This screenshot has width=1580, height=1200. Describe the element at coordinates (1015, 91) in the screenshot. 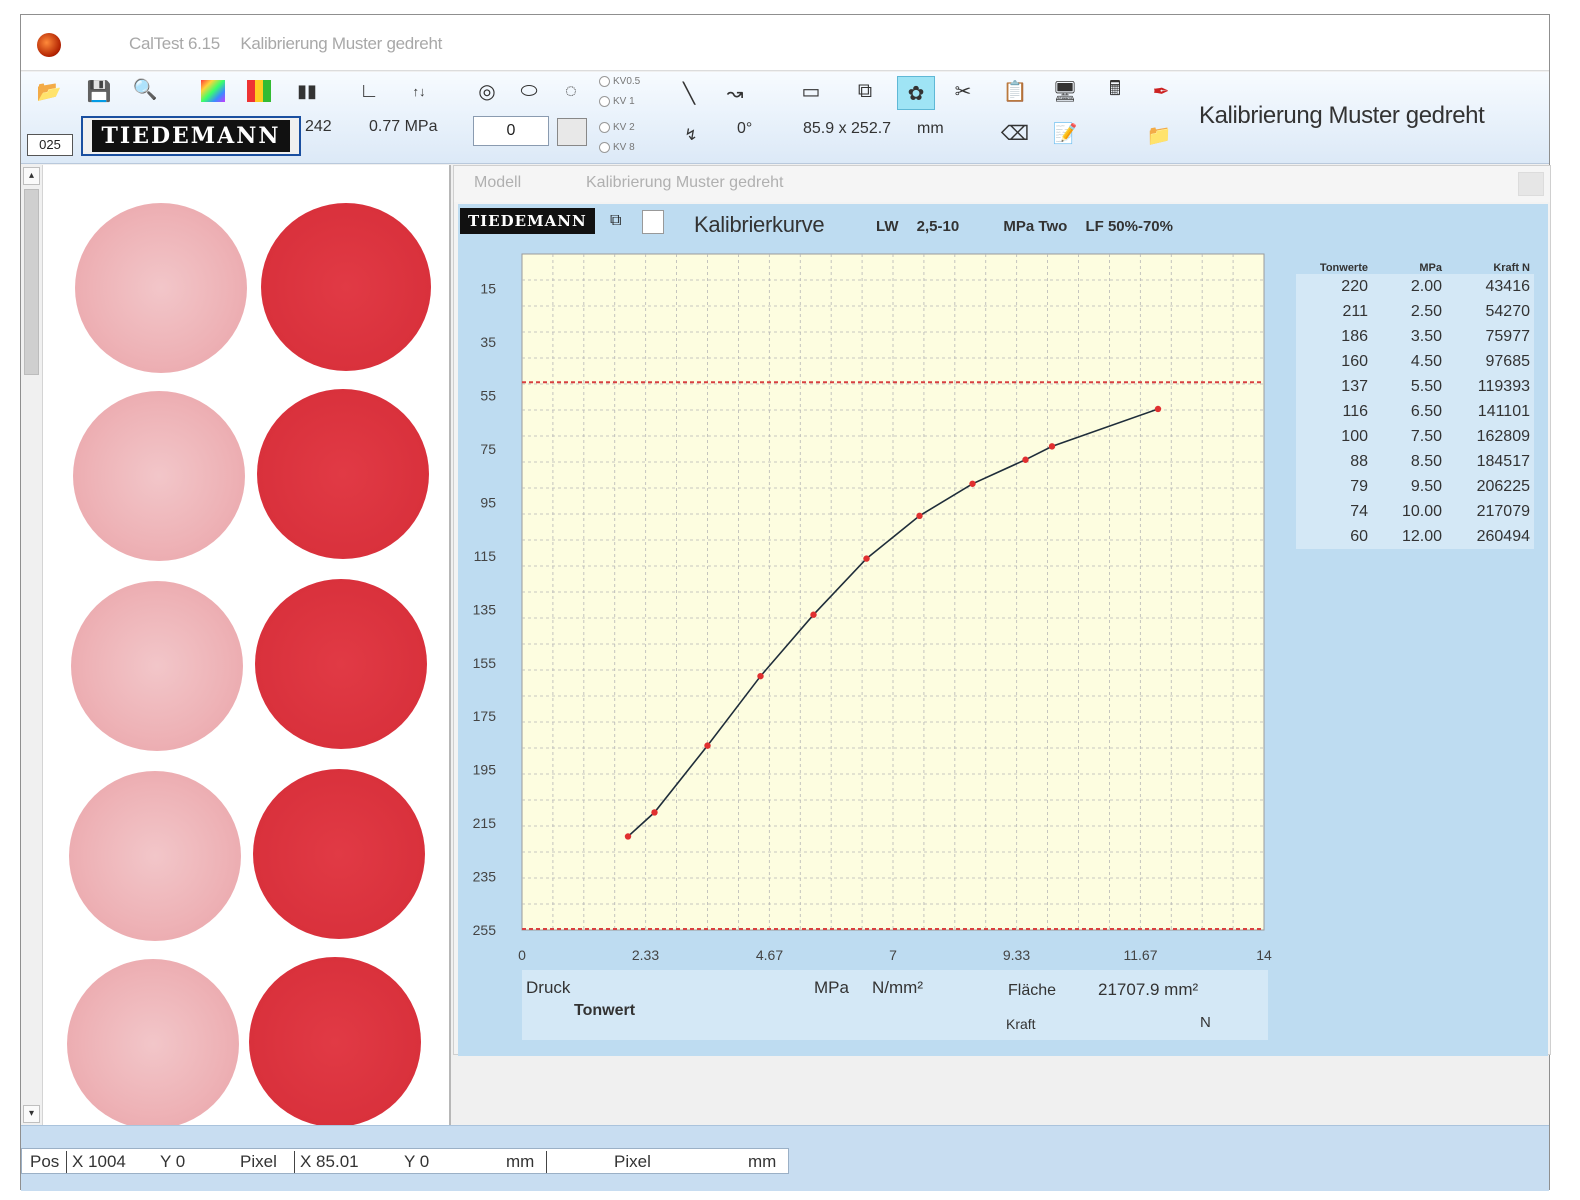

I see `paste-icon: 📋` at that location.